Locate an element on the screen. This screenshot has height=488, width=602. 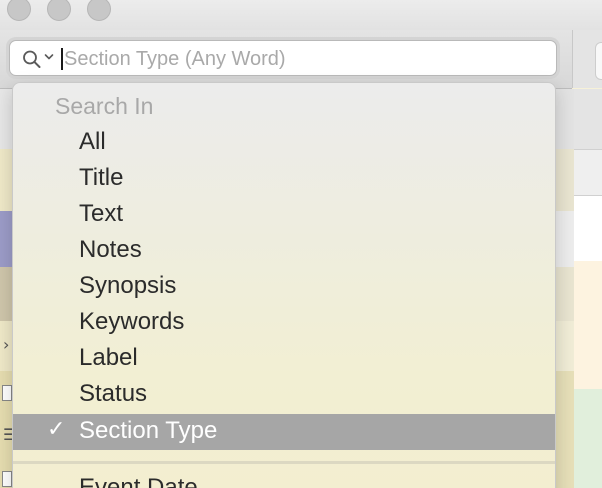
menu-item-all: All is located at coordinates (284, 143).